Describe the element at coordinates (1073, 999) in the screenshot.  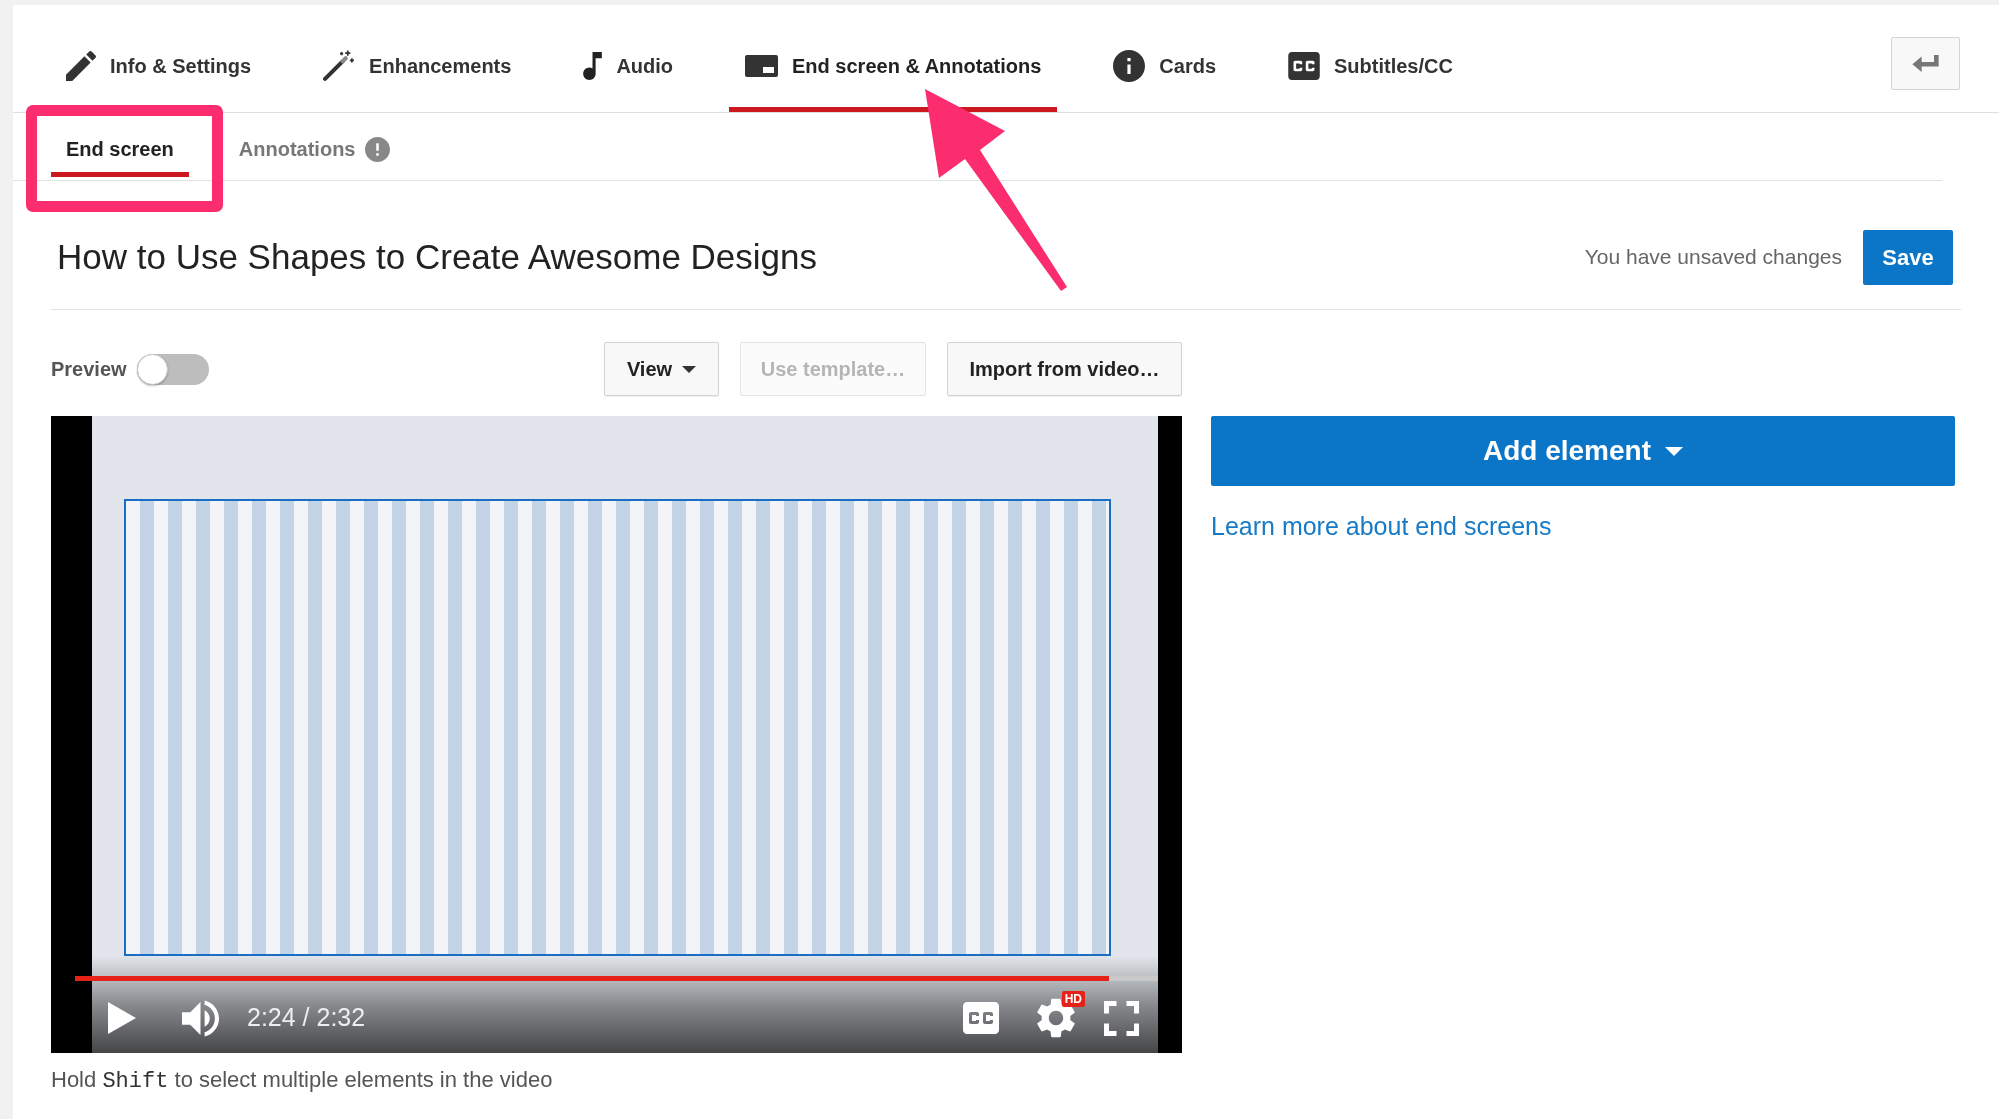
I see `quality-badge: HD` at that location.